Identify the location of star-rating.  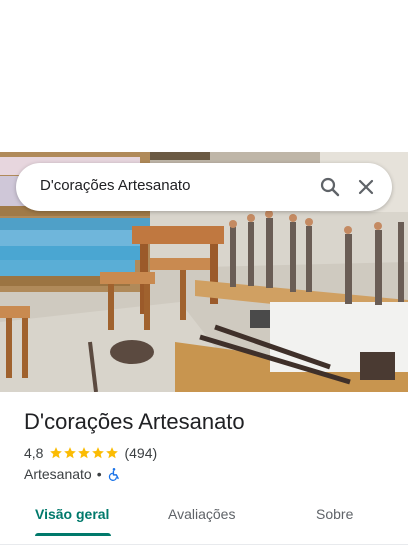
(84, 453).